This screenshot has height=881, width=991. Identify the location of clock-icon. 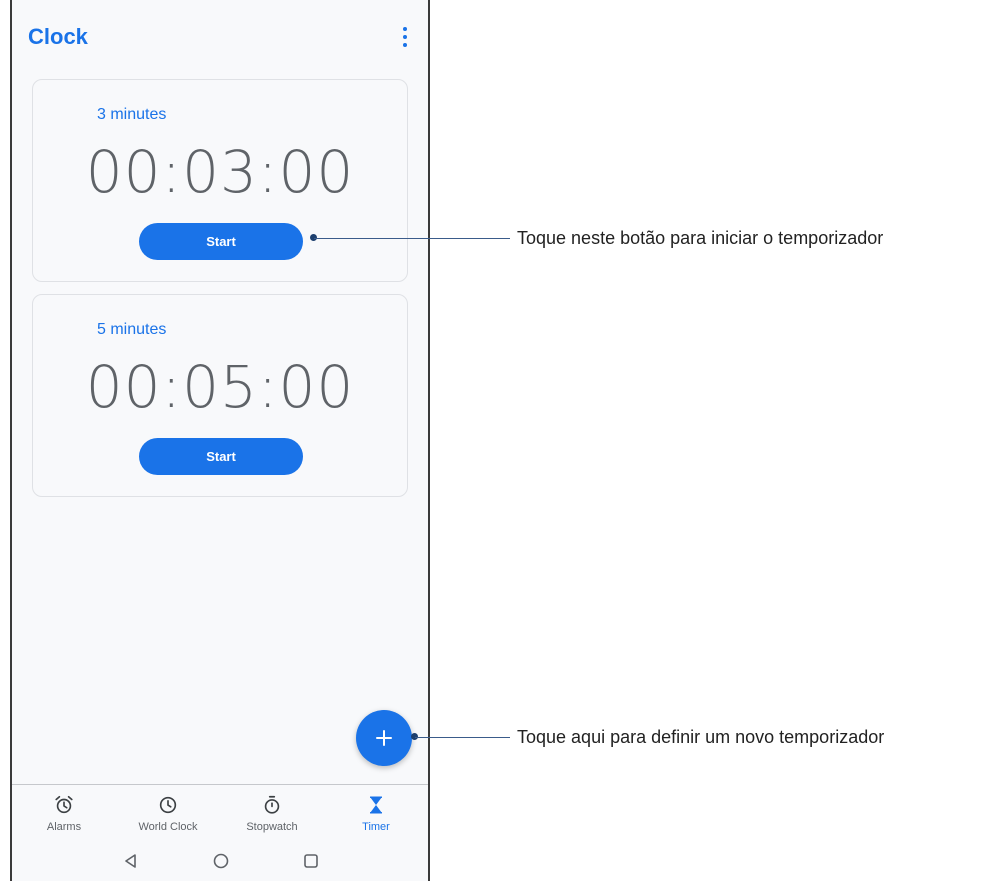
(168, 805).